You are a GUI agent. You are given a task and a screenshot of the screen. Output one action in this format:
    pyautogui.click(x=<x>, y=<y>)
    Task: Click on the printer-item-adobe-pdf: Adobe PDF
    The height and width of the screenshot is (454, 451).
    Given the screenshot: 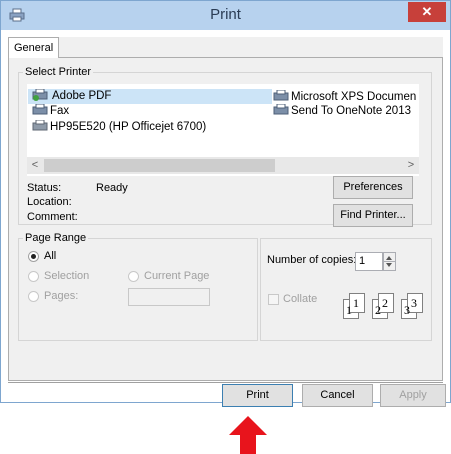 What is the action you would take?
    pyautogui.click(x=73, y=96)
    